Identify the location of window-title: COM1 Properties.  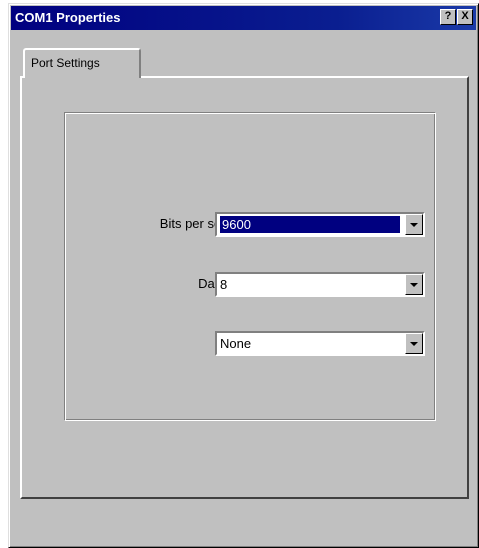
(68, 17).